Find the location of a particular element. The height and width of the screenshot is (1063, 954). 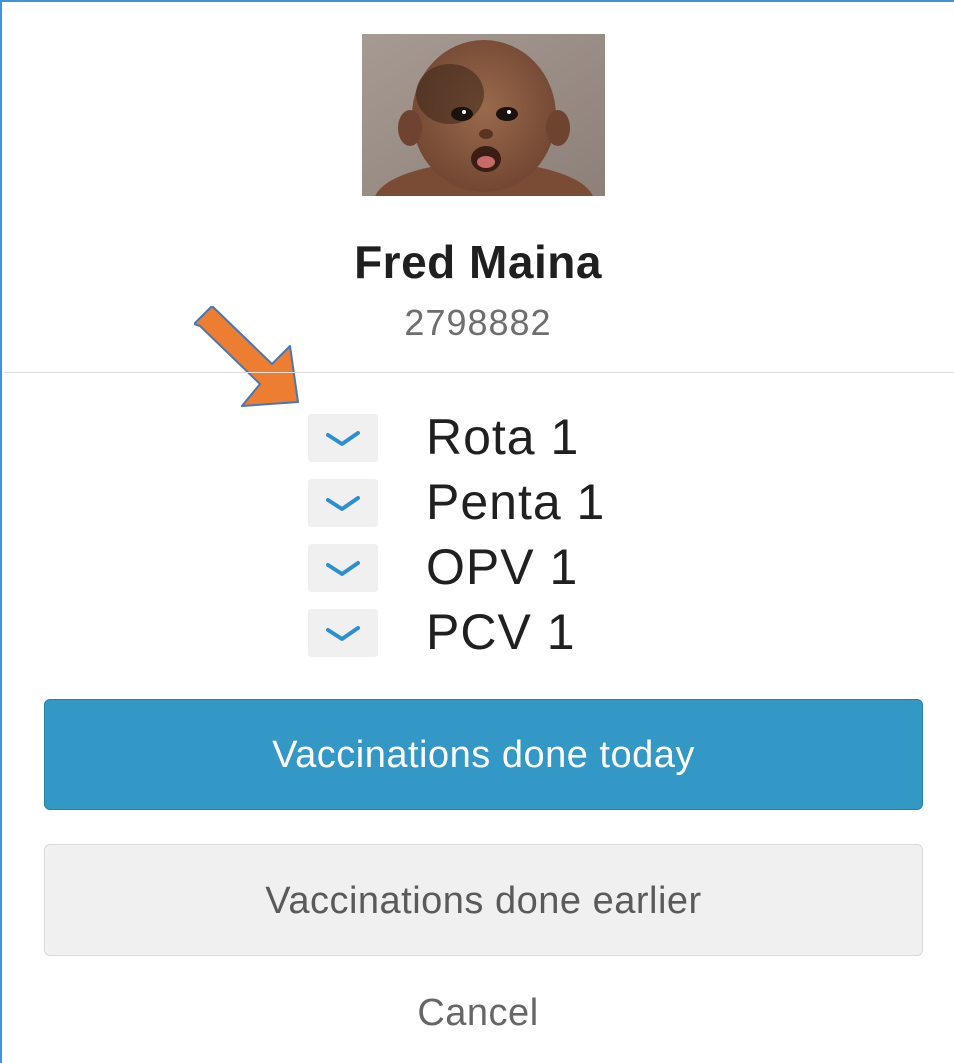

child-id-number: 2798882 is located at coordinates (478, 322).